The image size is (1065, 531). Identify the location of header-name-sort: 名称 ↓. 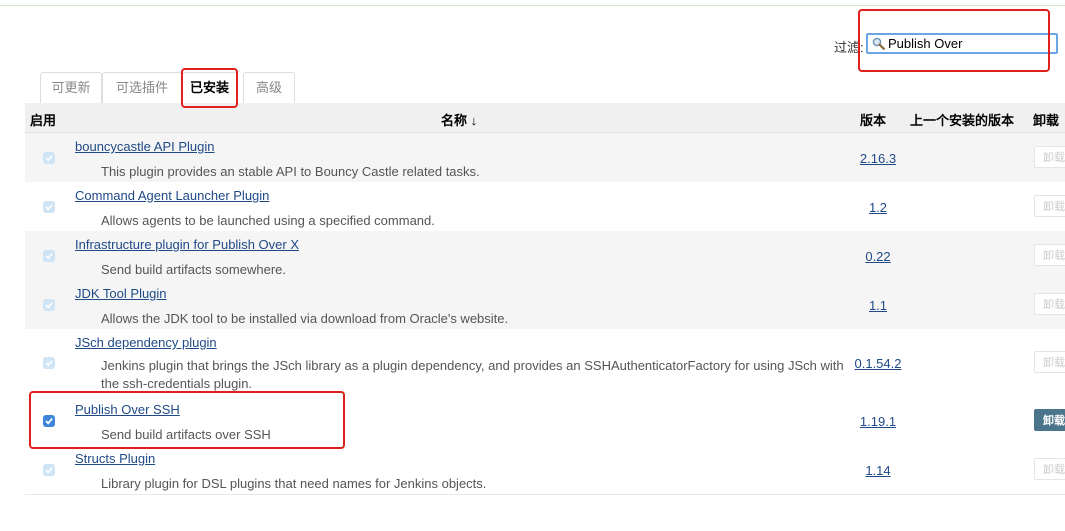
(459, 119).